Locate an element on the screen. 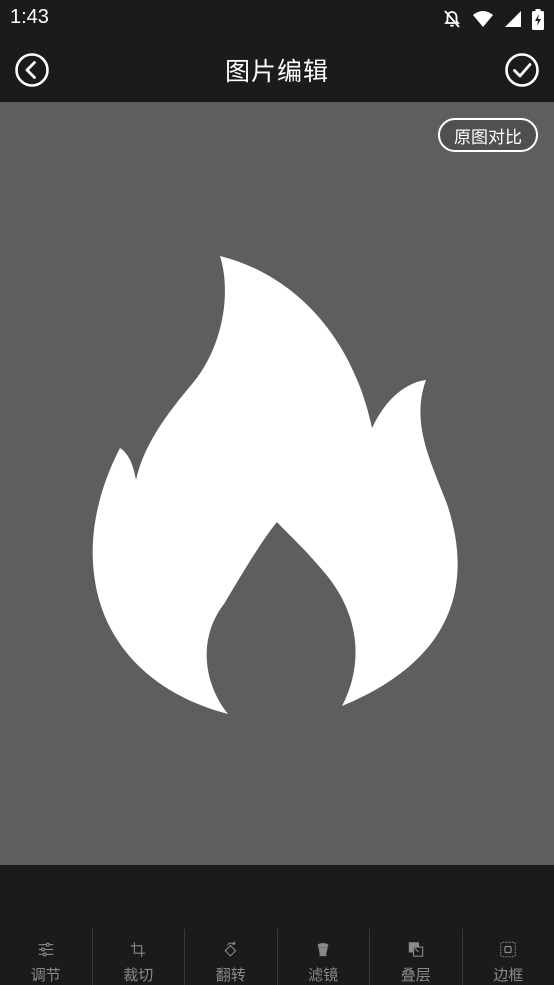 The image size is (554, 985). tool-label: 滤镜 is located at coordinates (323, 975).